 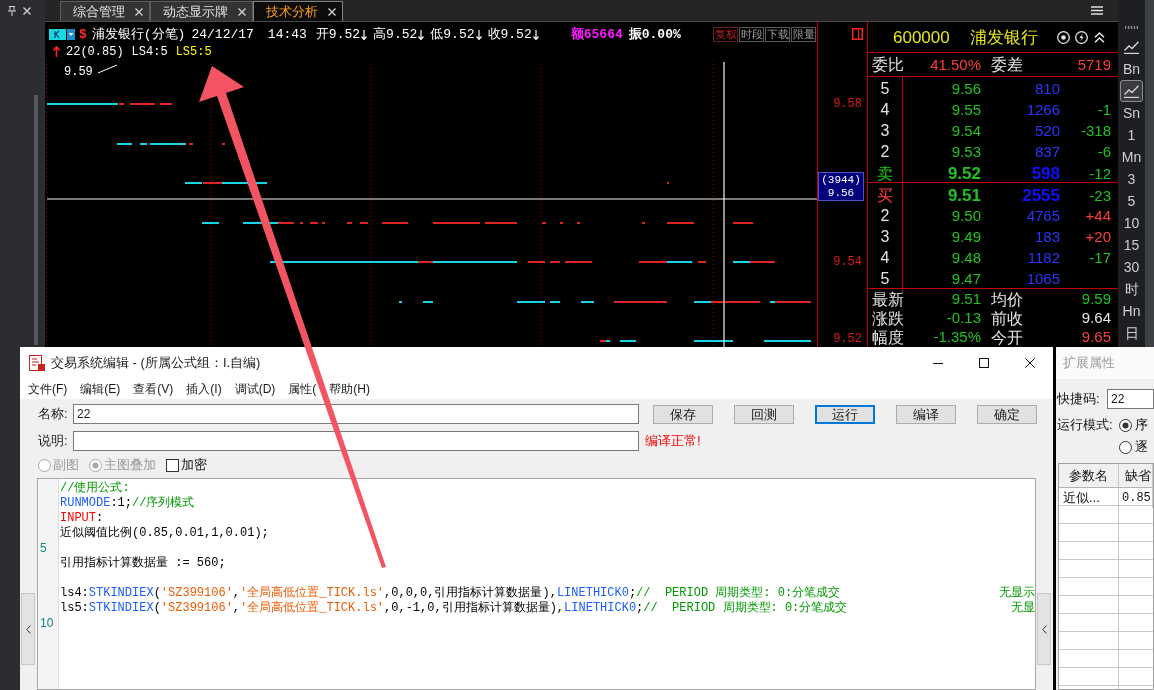 I want to click on period-button: 3, so click(x=1131, y=179).